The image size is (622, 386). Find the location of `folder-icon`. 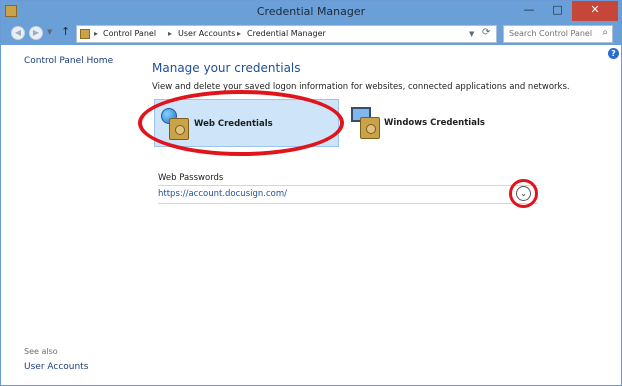

folder-icon is located at coordinates (85, 34).